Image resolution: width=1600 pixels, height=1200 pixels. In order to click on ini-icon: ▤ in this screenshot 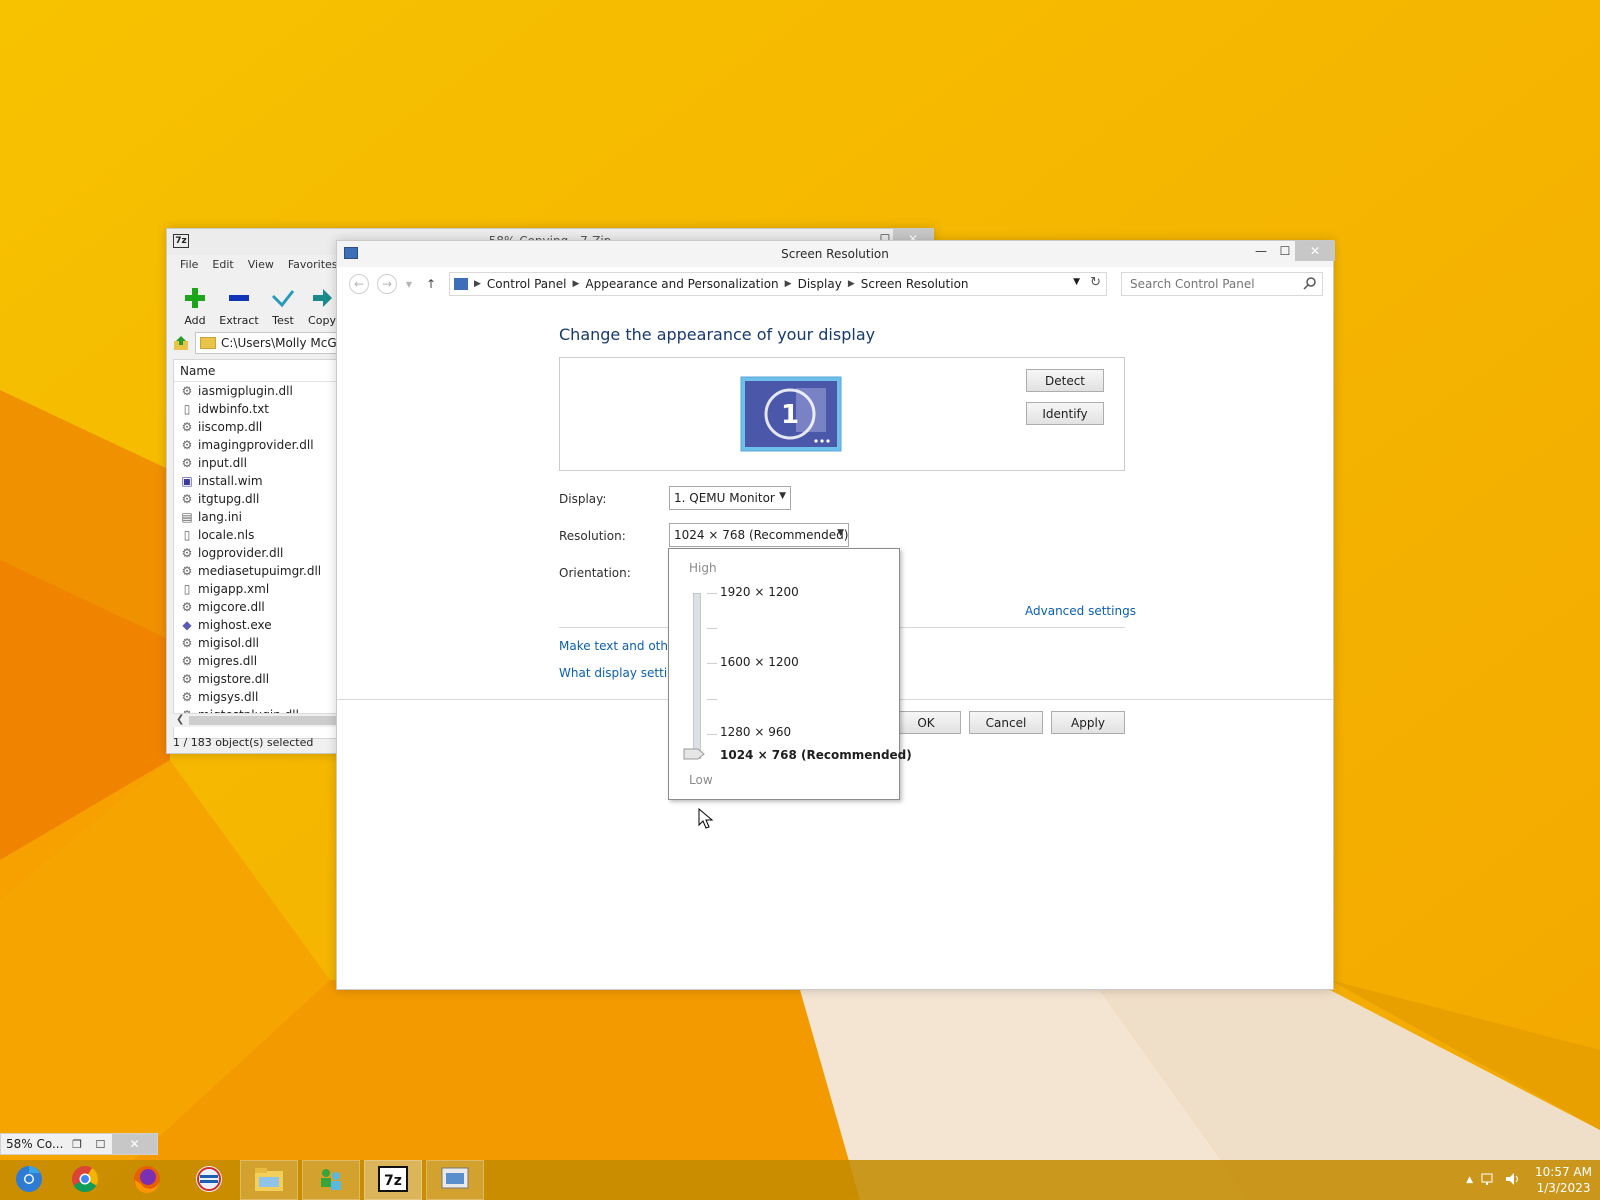, I will do `click(187, 517)`.